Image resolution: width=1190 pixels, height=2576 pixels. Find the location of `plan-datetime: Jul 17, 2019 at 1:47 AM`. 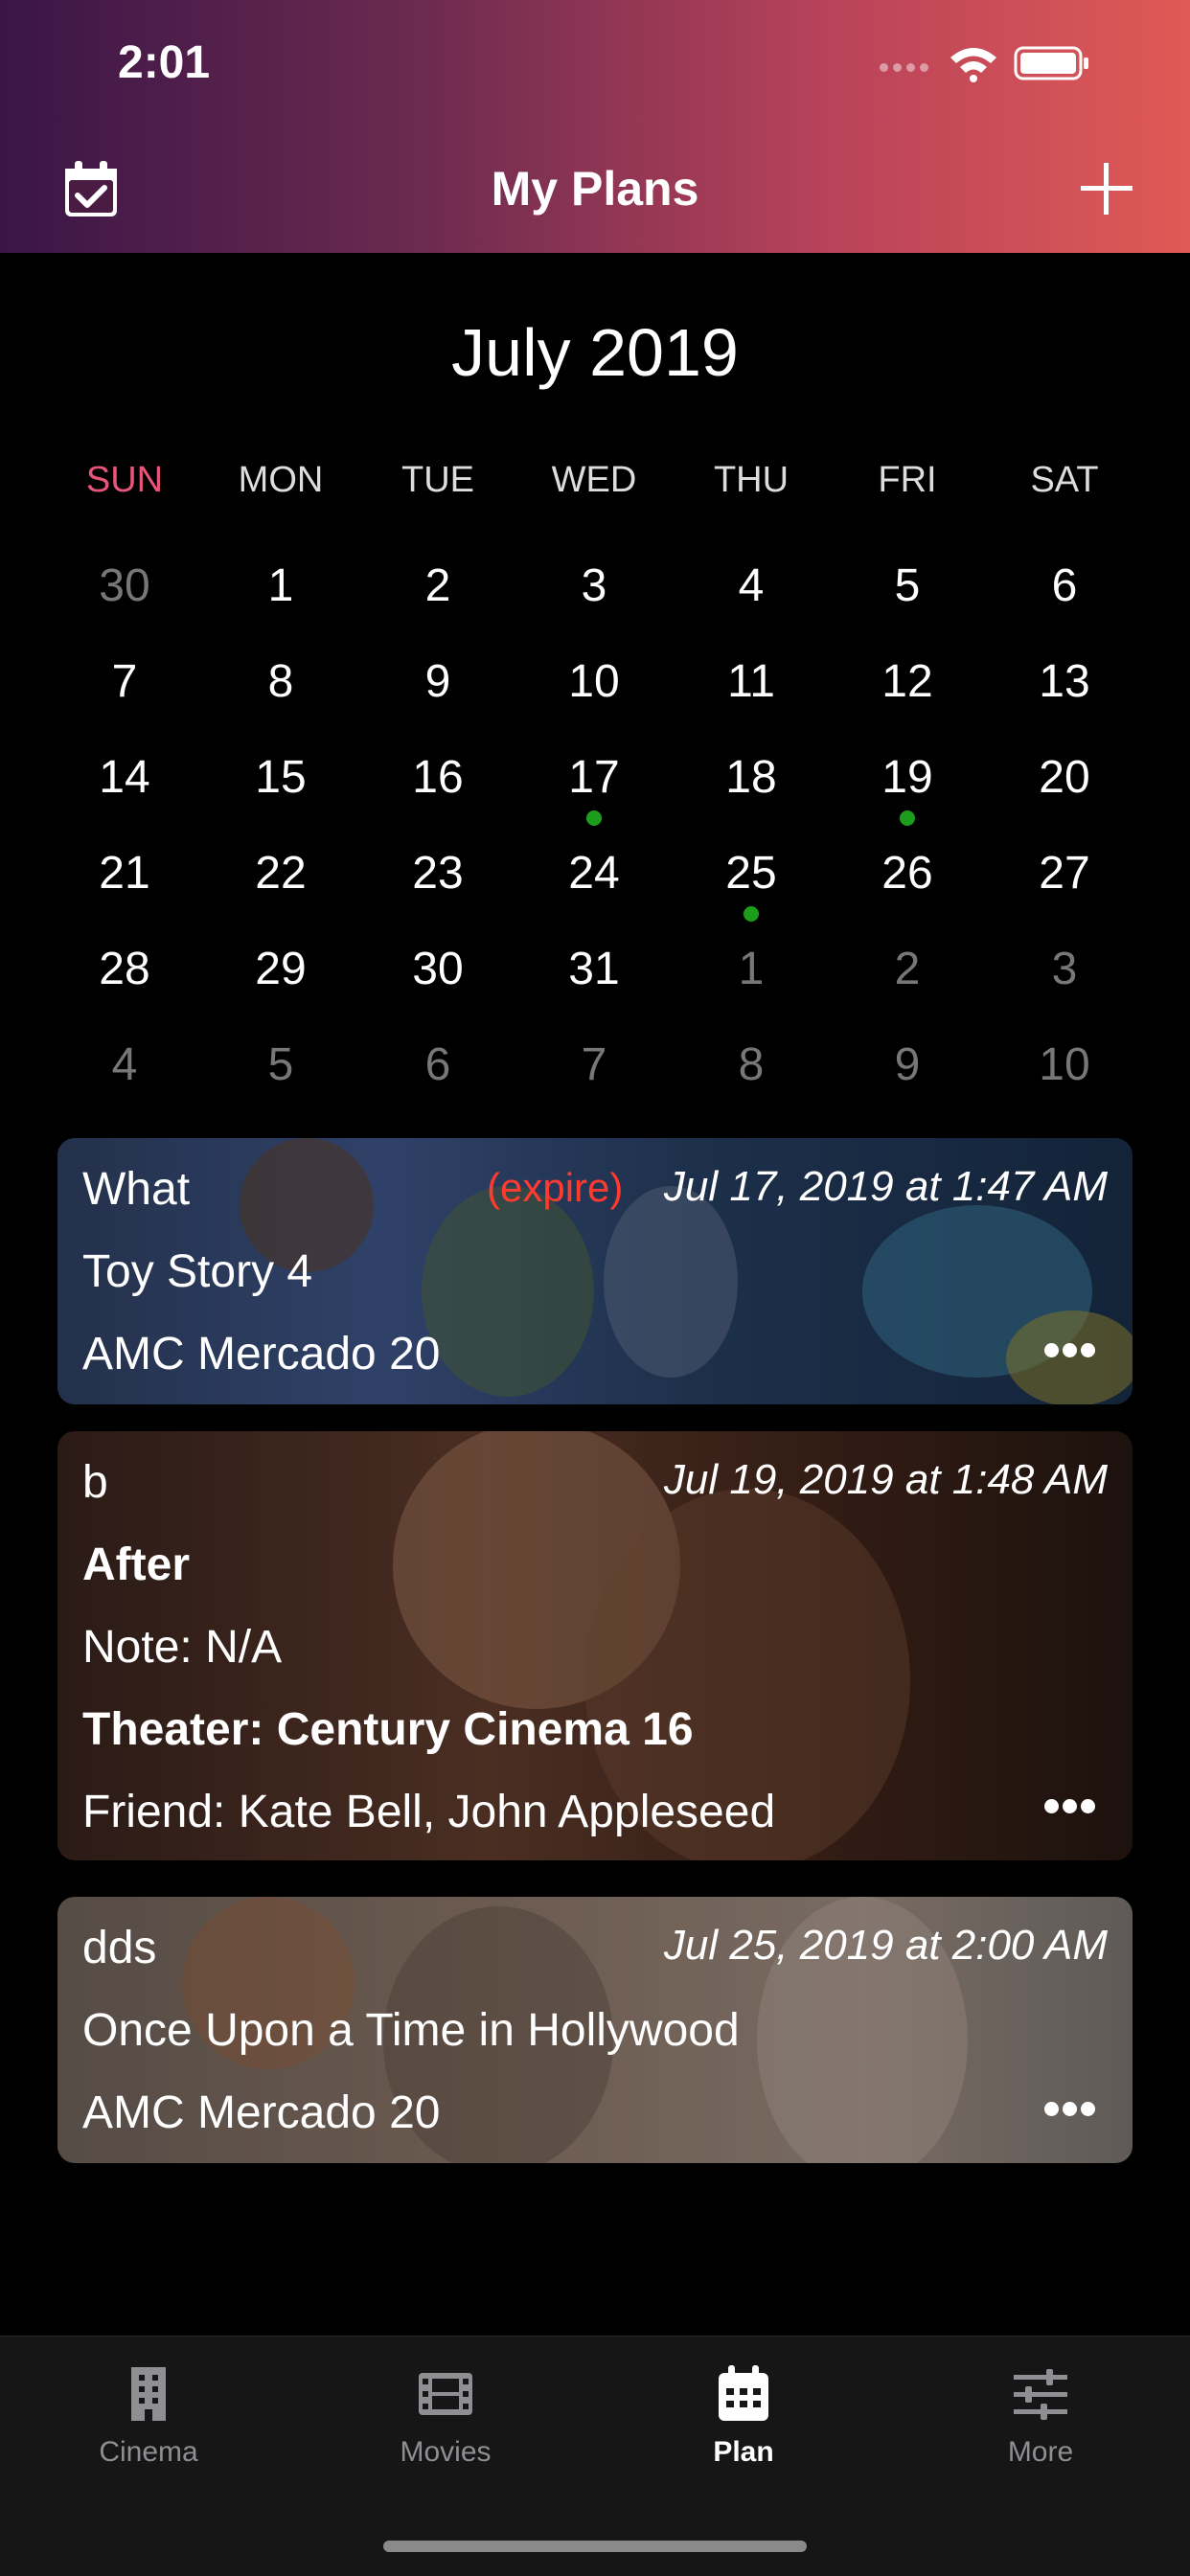

plan-datetime: Jul 17, 2019 at 1:47 AM is located at coordinates (886, 1186).